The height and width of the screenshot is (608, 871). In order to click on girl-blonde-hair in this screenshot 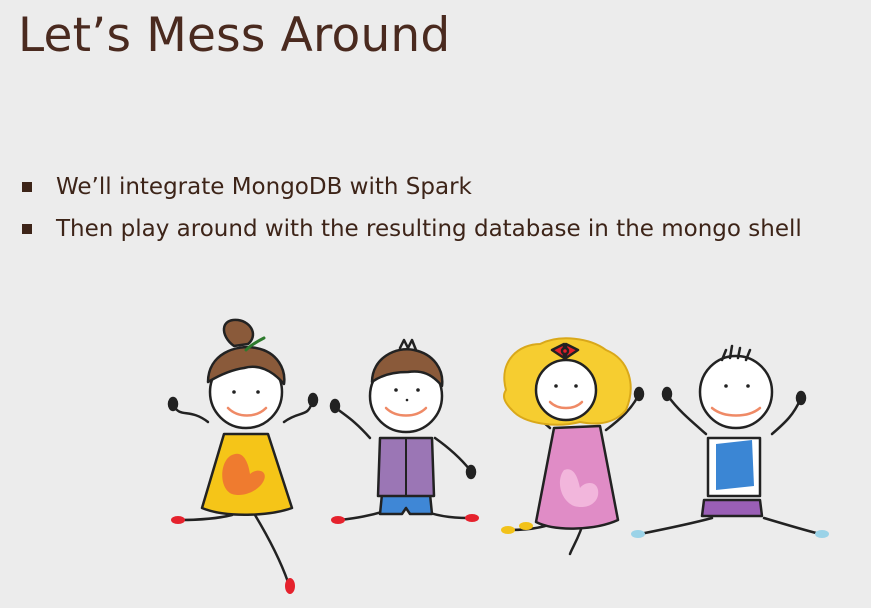, I will do `click(573, 446)`.